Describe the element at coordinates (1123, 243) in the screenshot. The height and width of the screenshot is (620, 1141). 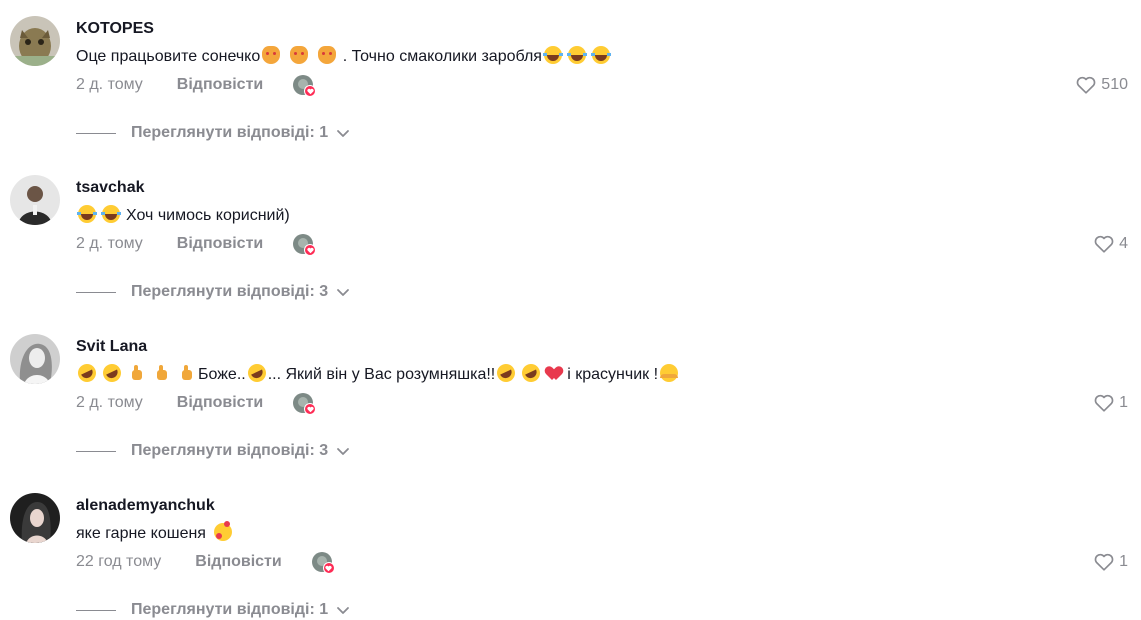
I see `like-count: 4` at that location.